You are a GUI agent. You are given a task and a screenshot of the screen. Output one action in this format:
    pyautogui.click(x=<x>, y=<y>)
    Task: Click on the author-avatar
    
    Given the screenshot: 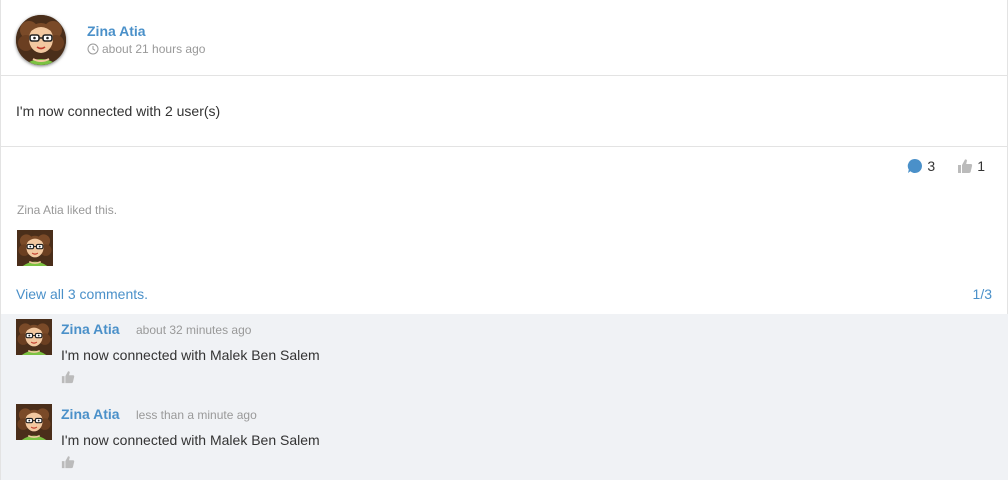 What is the action you would take?
    pyautogui.click(x=41, y=40)
    